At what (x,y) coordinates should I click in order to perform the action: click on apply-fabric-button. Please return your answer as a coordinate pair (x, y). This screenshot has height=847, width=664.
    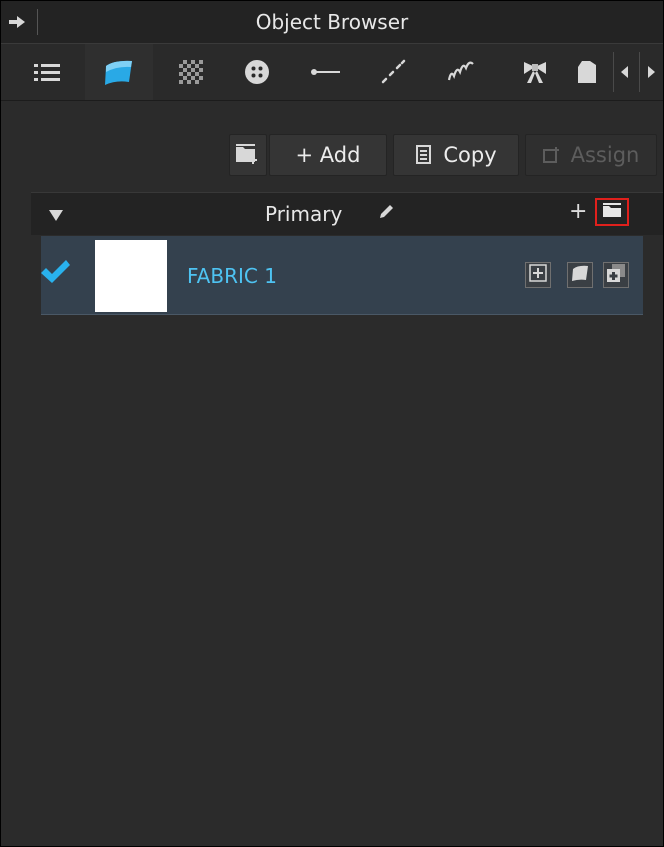
    Looking at the image, I should click on (580, 275).